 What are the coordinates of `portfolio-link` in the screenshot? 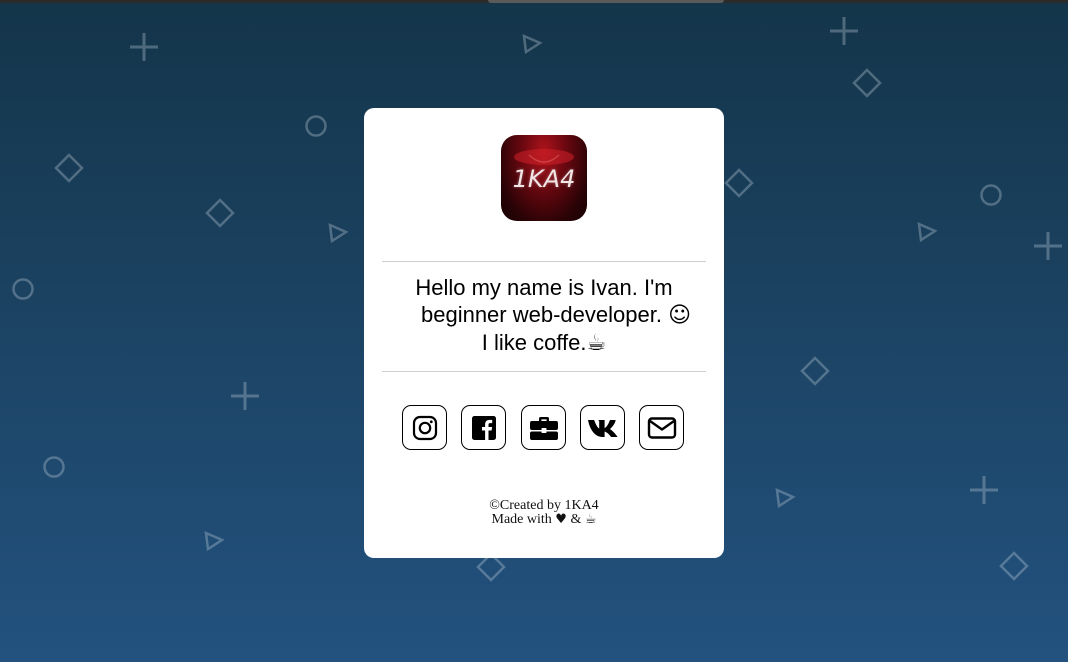 It's located at (543, 427).